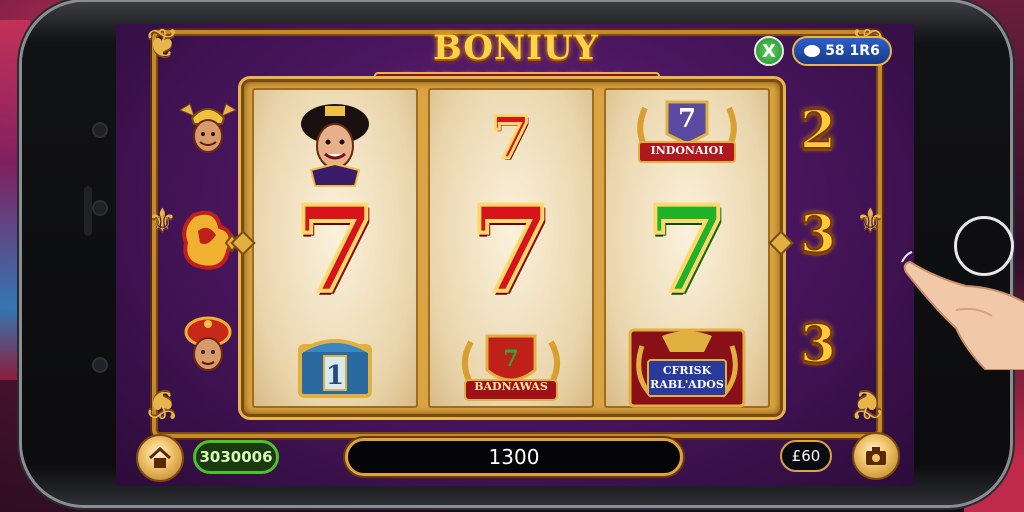  Describe the element at coordinates (687, 119) in the screenshot. I see `crest-number: 7` at that location.